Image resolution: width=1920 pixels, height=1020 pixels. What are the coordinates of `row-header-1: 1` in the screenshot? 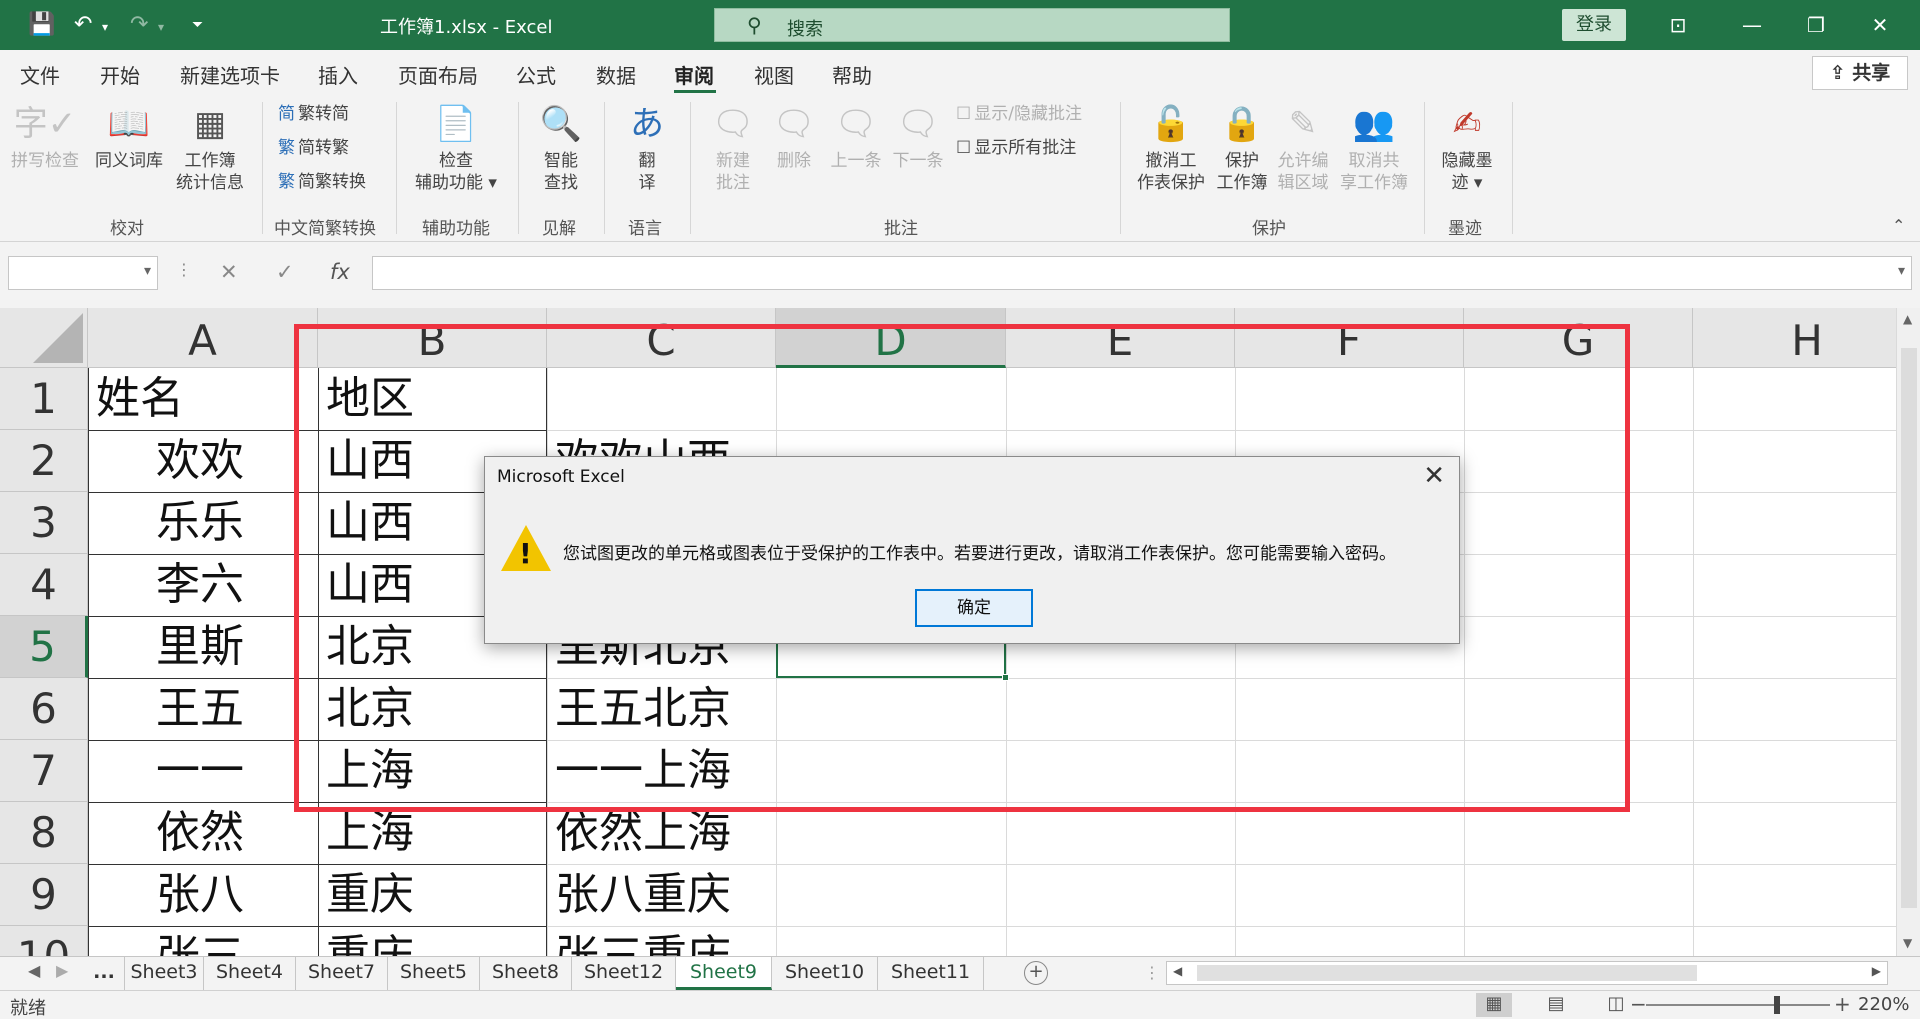 It's located at (44, 399).